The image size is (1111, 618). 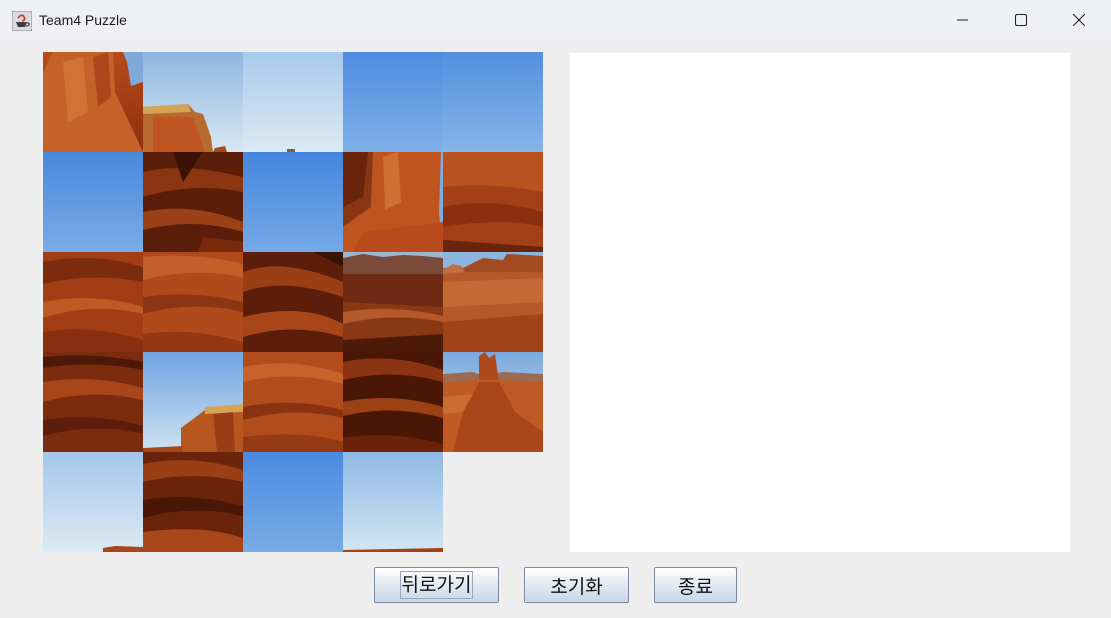 I want to click on quit-button: 종료, so click(x=695, y=585).